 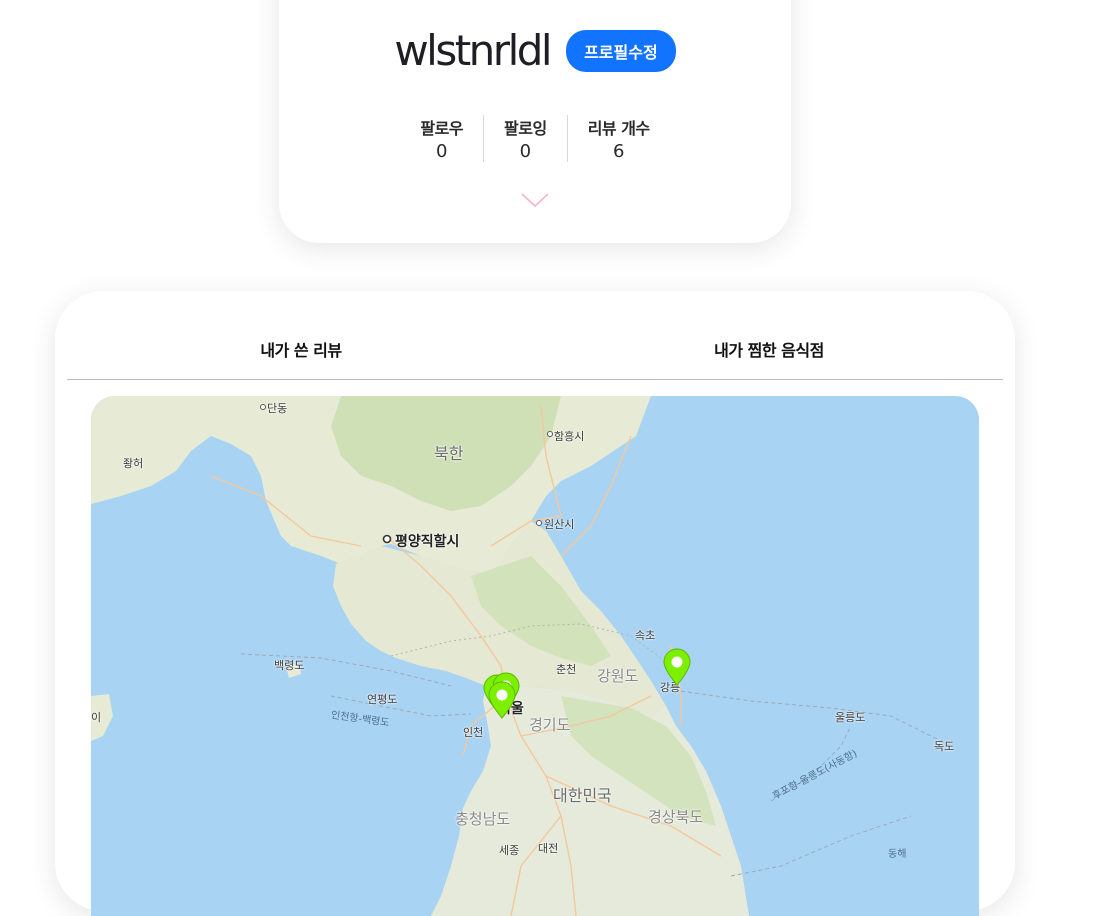 I want to click on stat-label: 팔로잉, so click(x=525, y=128).